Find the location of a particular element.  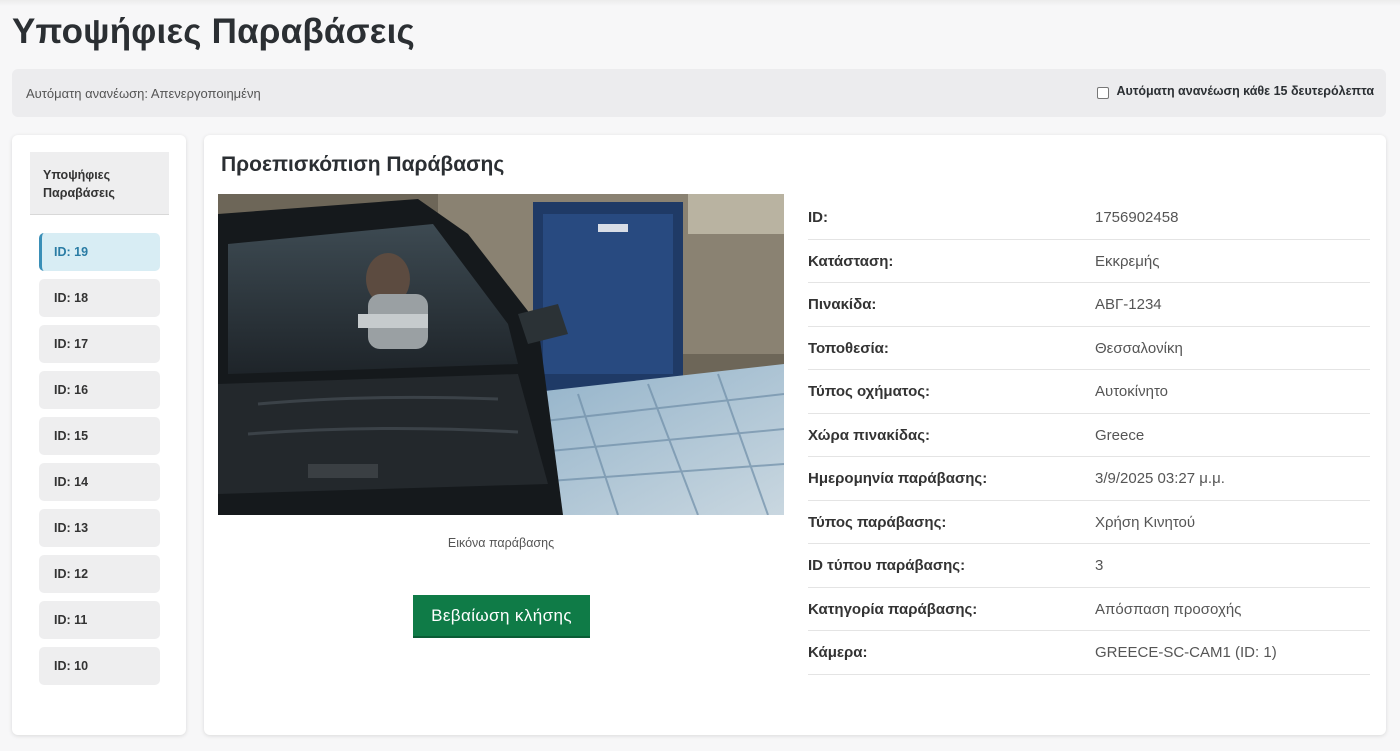

confirm-citation-button: Βεβαίωση κλήσης is located at coordinates (501, 616).